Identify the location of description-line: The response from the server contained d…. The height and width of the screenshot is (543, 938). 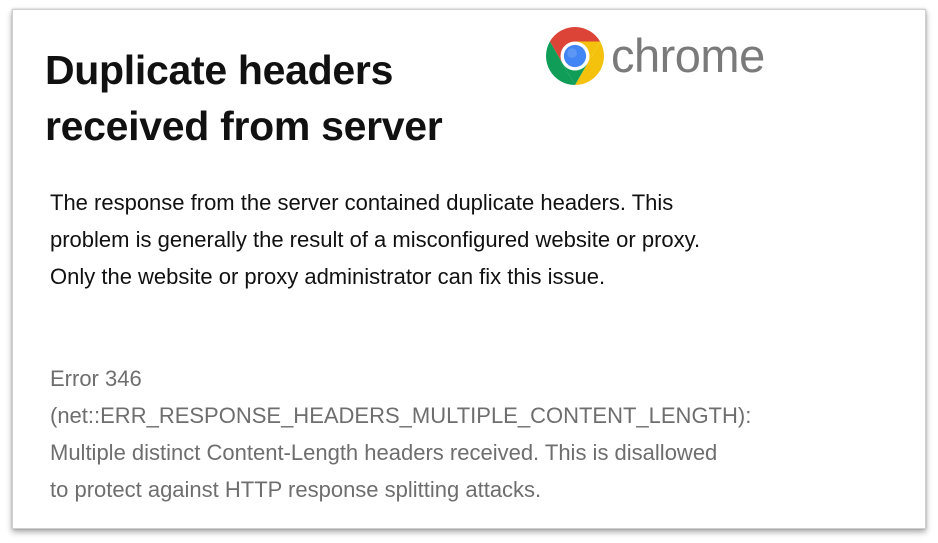
(362, 202).